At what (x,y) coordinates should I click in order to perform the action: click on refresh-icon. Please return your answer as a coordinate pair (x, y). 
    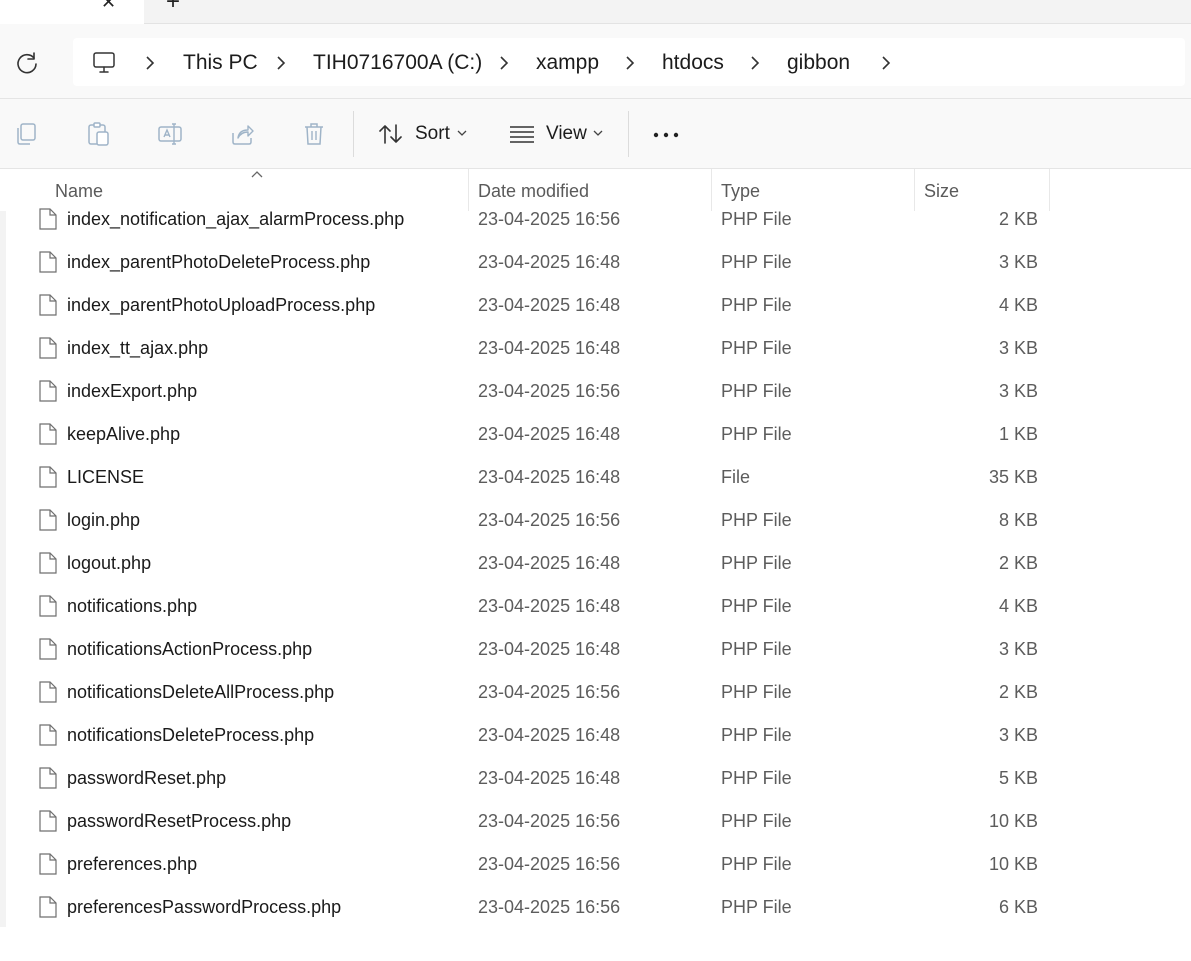
    Looking at the image, I should click on (27, 63).